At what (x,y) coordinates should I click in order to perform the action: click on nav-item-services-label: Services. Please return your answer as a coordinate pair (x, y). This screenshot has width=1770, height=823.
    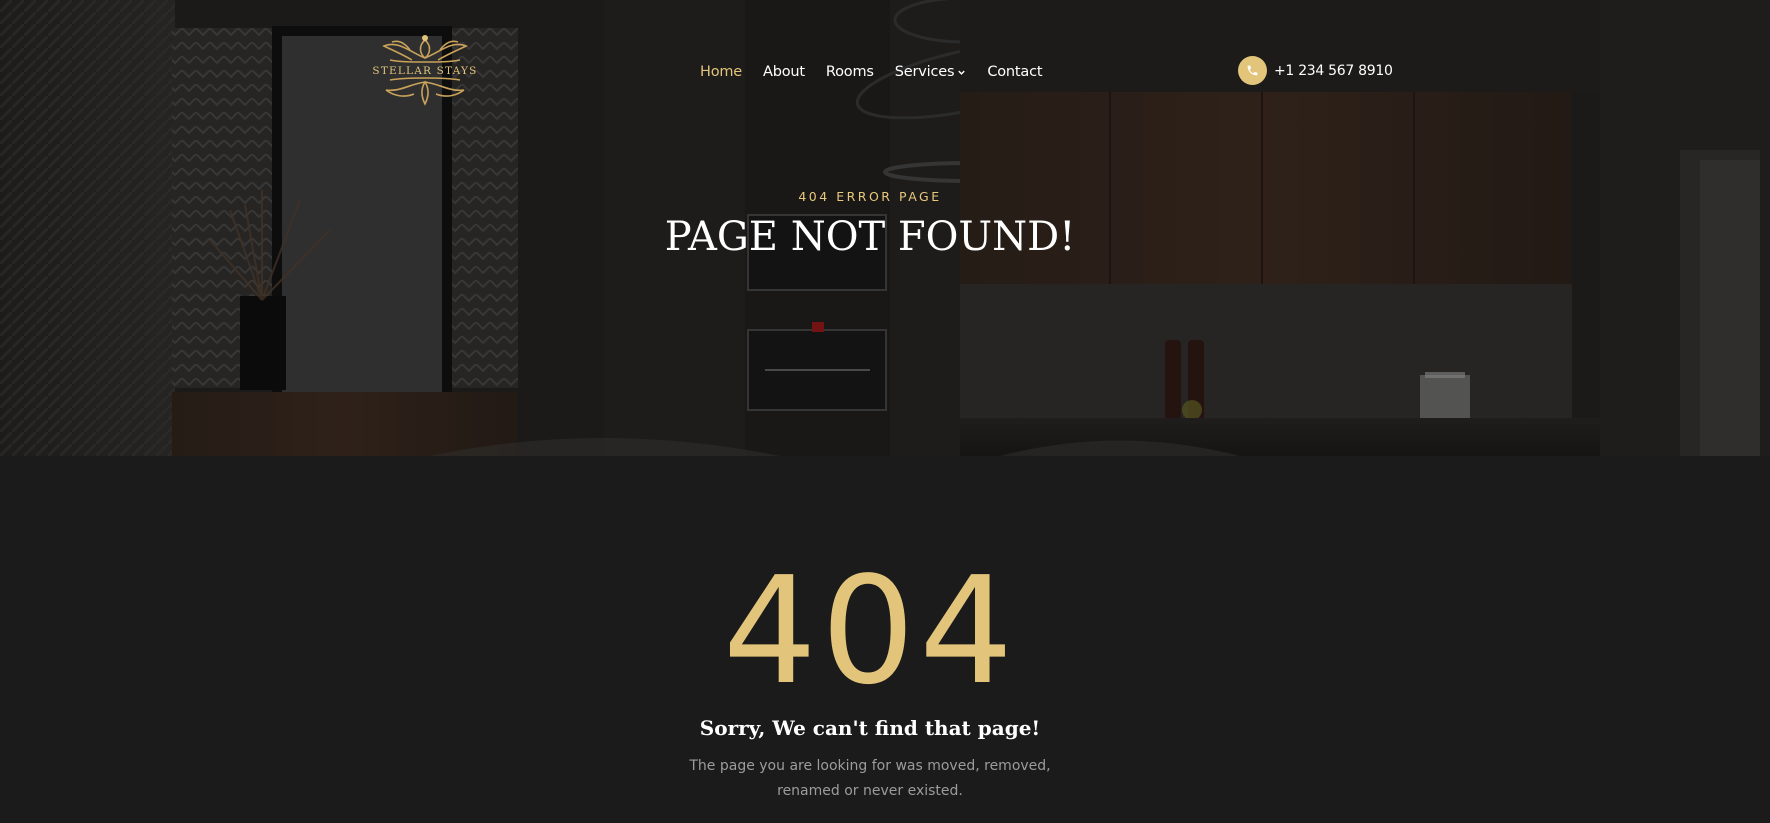
    Looking at the image, I should click on (924, 72).